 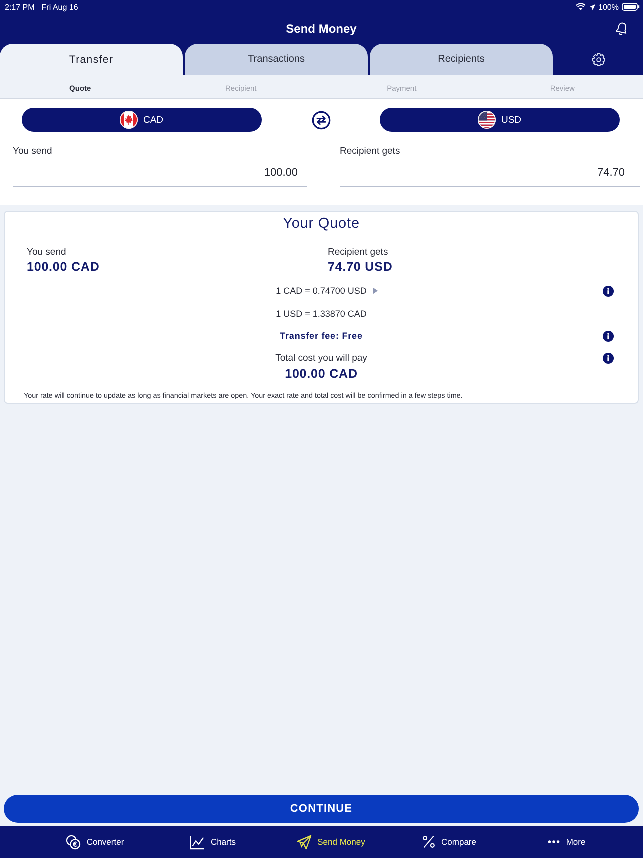 I want to click on battery-percent: 100%, so click(x=608, y=7).